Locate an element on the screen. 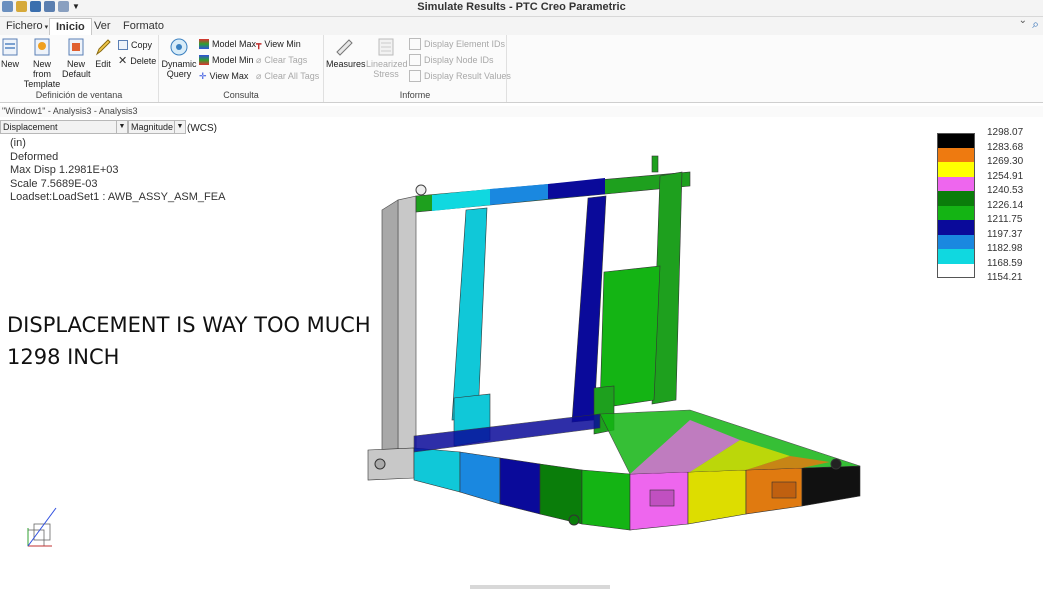  legend-value: 1182.98 is located at coordinates (1005, 248).